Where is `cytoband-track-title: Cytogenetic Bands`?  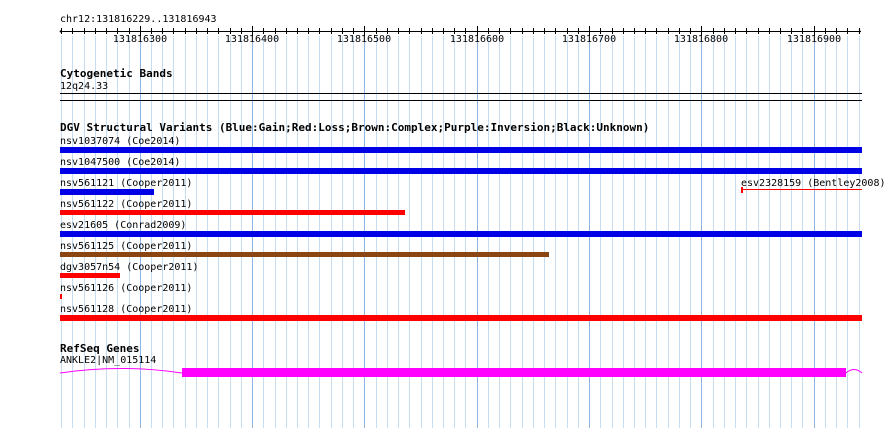
cytoband-track-title: Cytogenetic Bands is located at coordinates (116, 73).